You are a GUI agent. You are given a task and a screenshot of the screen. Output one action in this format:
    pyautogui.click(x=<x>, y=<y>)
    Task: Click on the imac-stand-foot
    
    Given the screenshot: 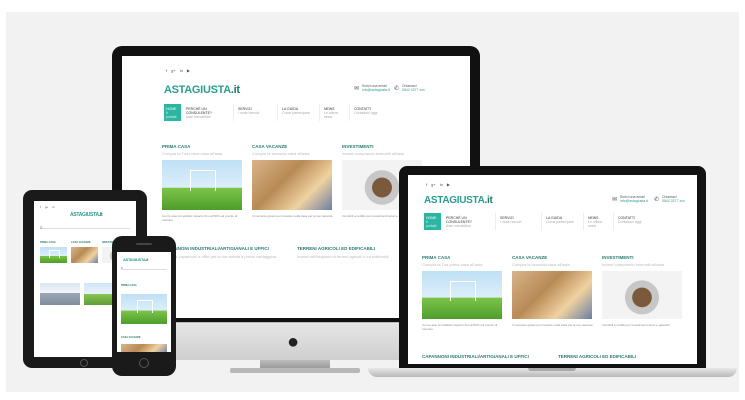 What is the action you would take?
    pyautogui.click(x=295, y=370)
    